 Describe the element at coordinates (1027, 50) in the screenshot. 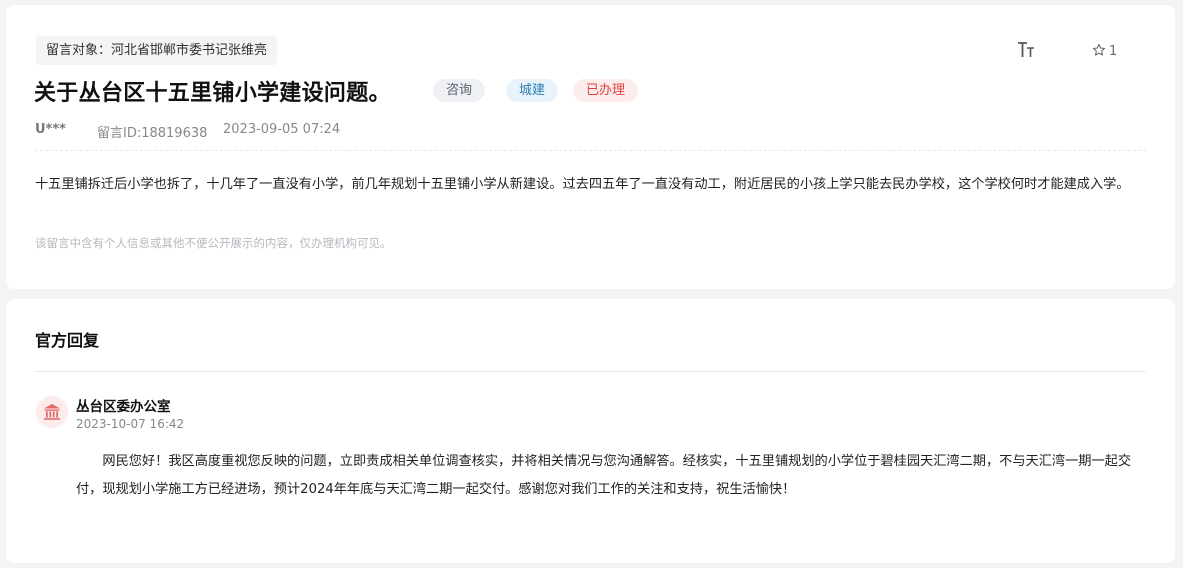

I see `font-size-icon` at that location.